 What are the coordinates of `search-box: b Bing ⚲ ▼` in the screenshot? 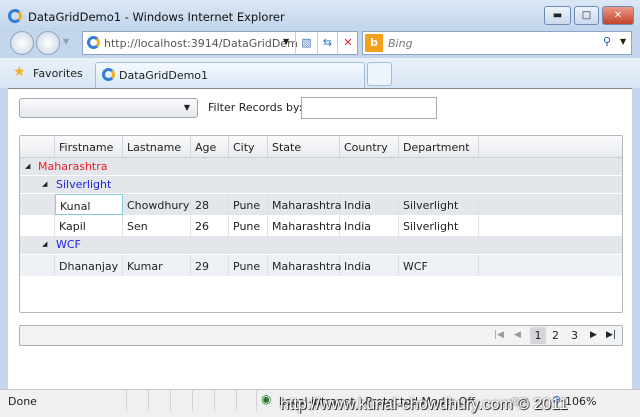 It's located at (497, 43).